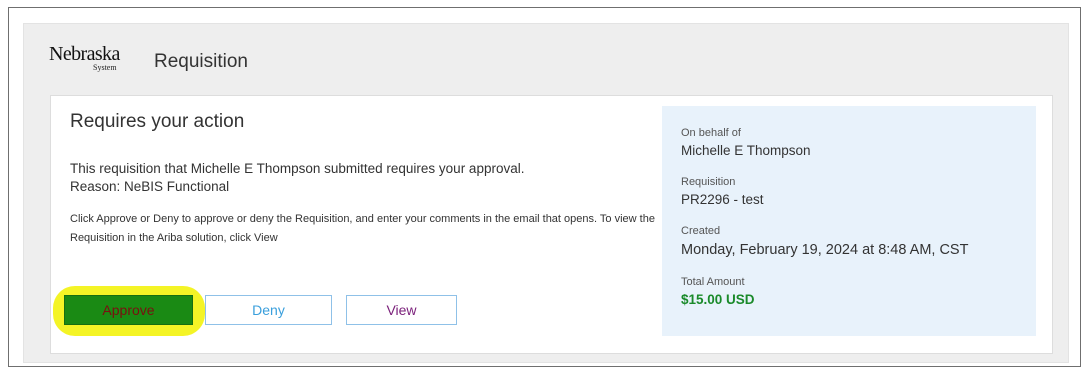 The width and height of the screenshot is (1091, 377). I want to click on card-title: Requires your action, so click(157, 121).